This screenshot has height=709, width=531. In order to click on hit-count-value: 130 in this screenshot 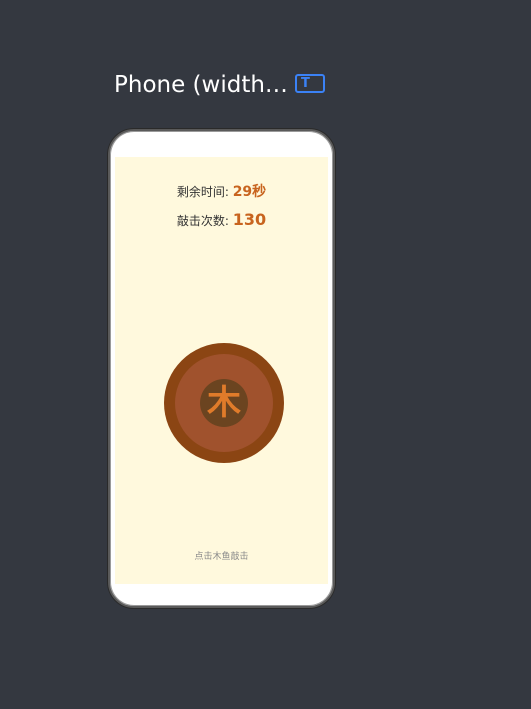, I will do `click(249, 219)`.